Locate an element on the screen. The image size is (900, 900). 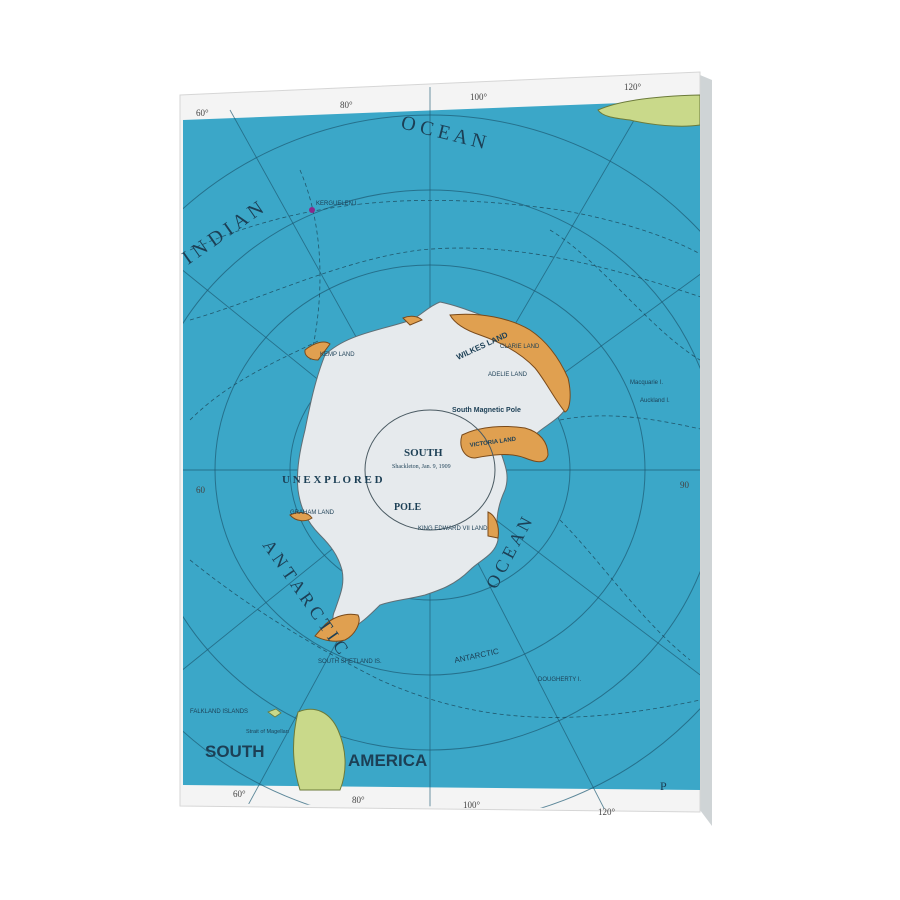
canvas-side-edge is located at coordinates (706, 450).